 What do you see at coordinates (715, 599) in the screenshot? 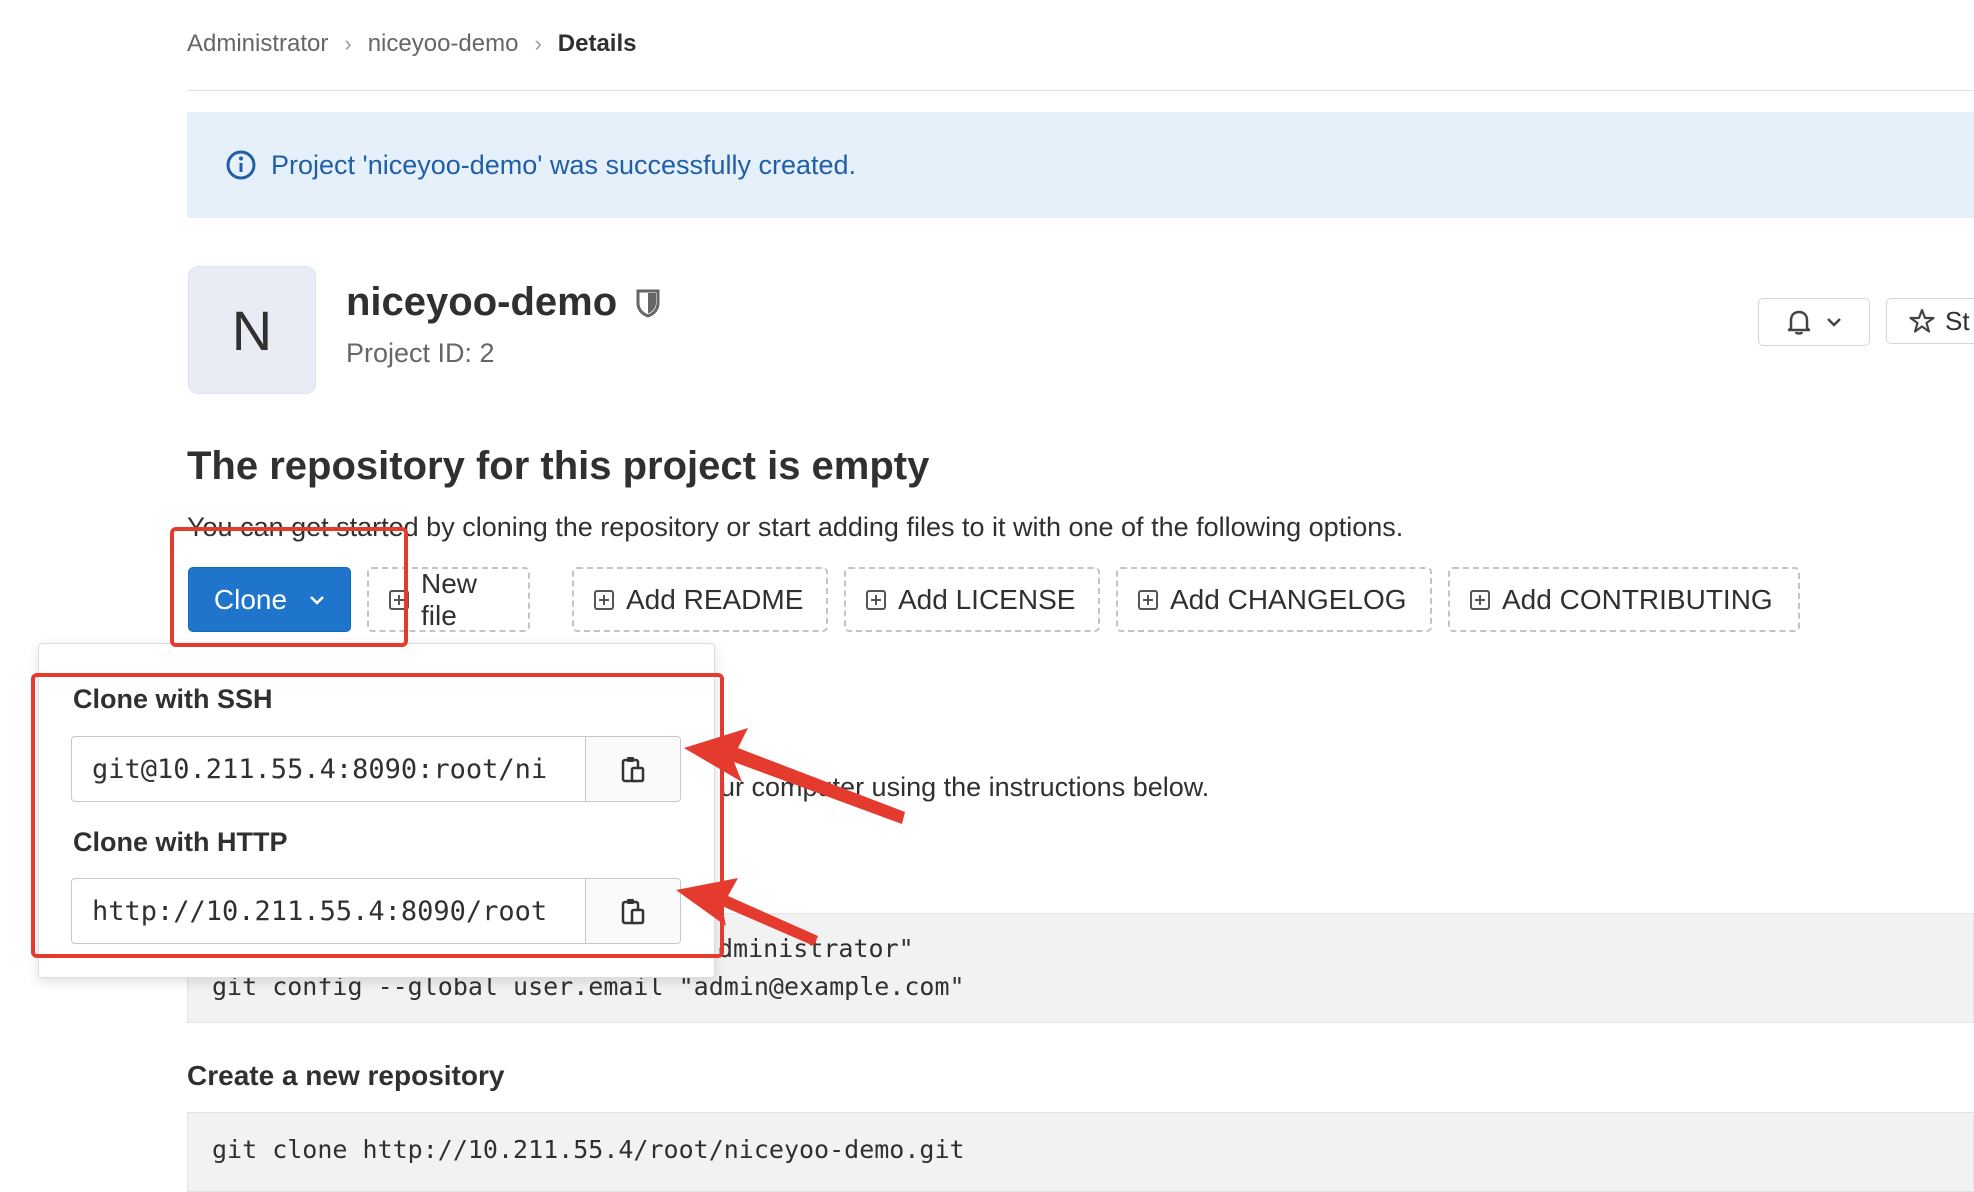
I see `add-readme-label: Add README` at bounding box center [715, 599].